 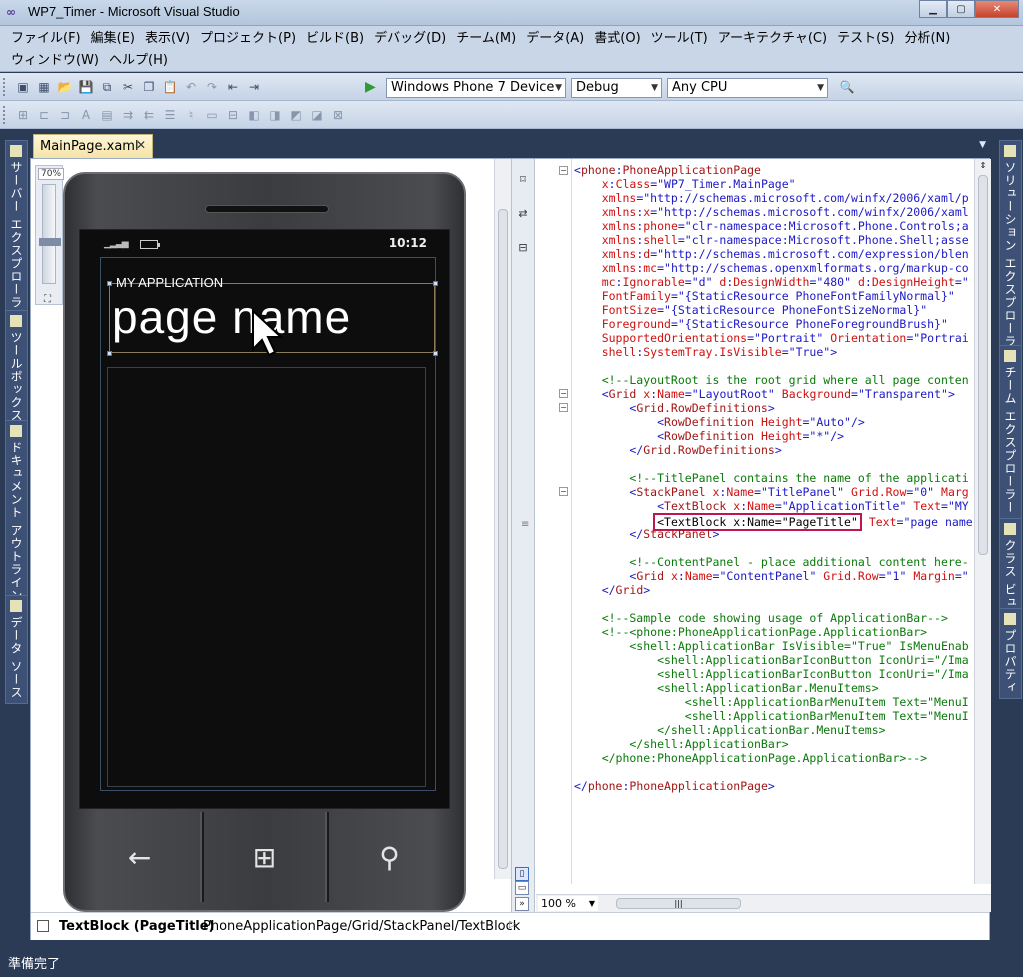 What do you see at coordinates (212, 87) in the screenshot?
I see `redo-icon: ↷` at bounding box center [212, 87].